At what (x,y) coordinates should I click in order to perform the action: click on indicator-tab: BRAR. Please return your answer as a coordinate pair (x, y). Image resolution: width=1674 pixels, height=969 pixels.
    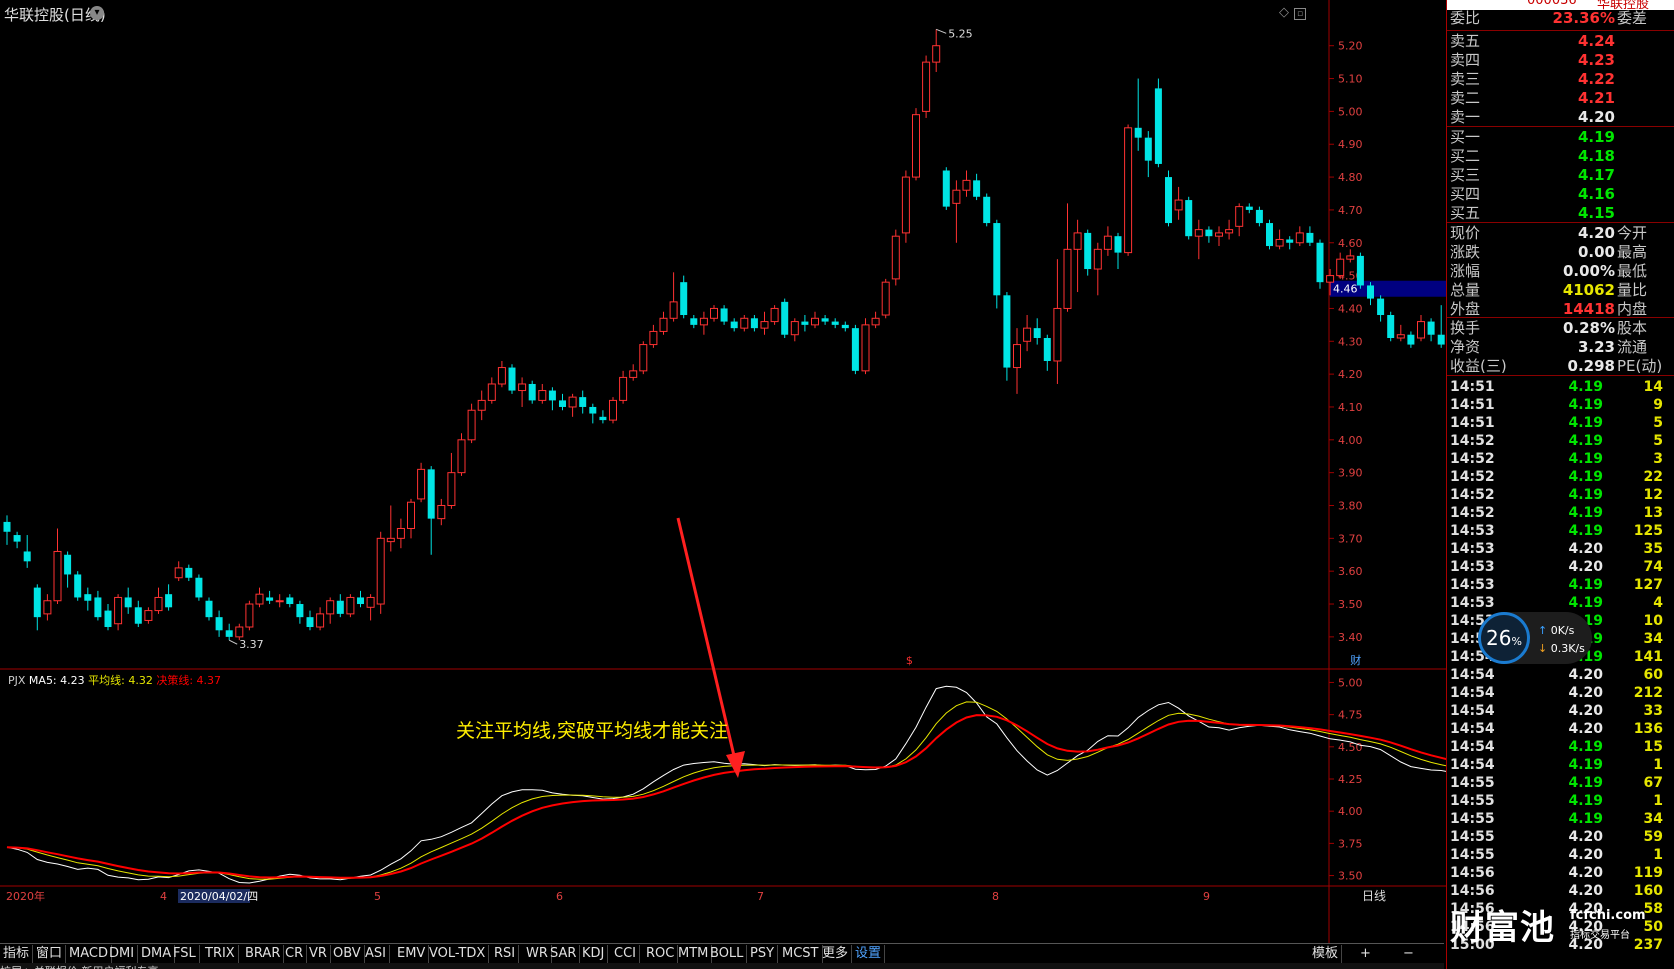
    Looking at the image, I should click on (263, 954).